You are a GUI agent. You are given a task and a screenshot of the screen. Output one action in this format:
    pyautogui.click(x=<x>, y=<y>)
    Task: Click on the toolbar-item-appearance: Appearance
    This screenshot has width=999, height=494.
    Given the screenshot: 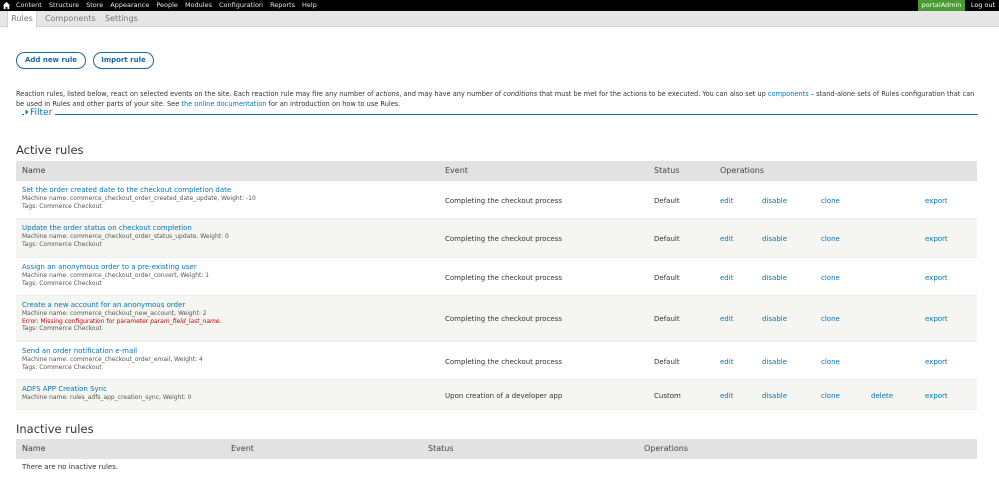 What is the action you would take?
    pyautogui.click(x=129, y=5)
    